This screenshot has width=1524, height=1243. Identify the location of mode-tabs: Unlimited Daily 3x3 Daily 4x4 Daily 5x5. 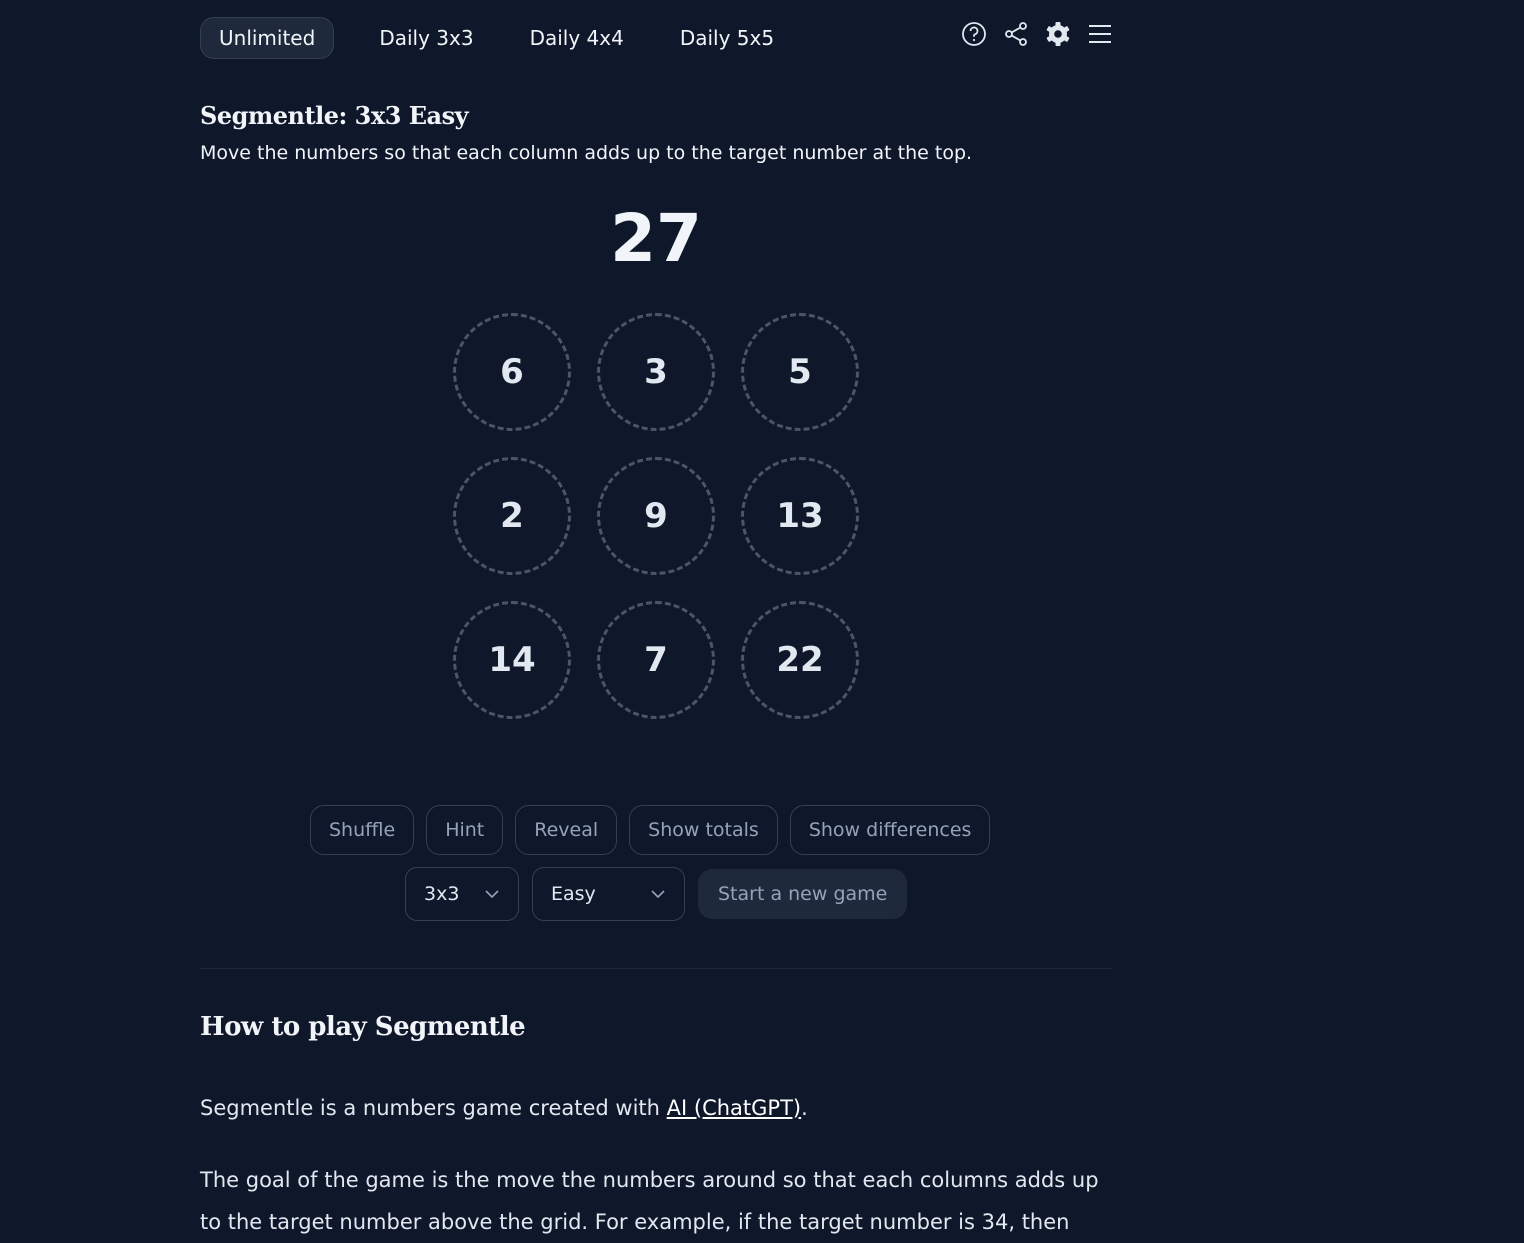
(500, 38).